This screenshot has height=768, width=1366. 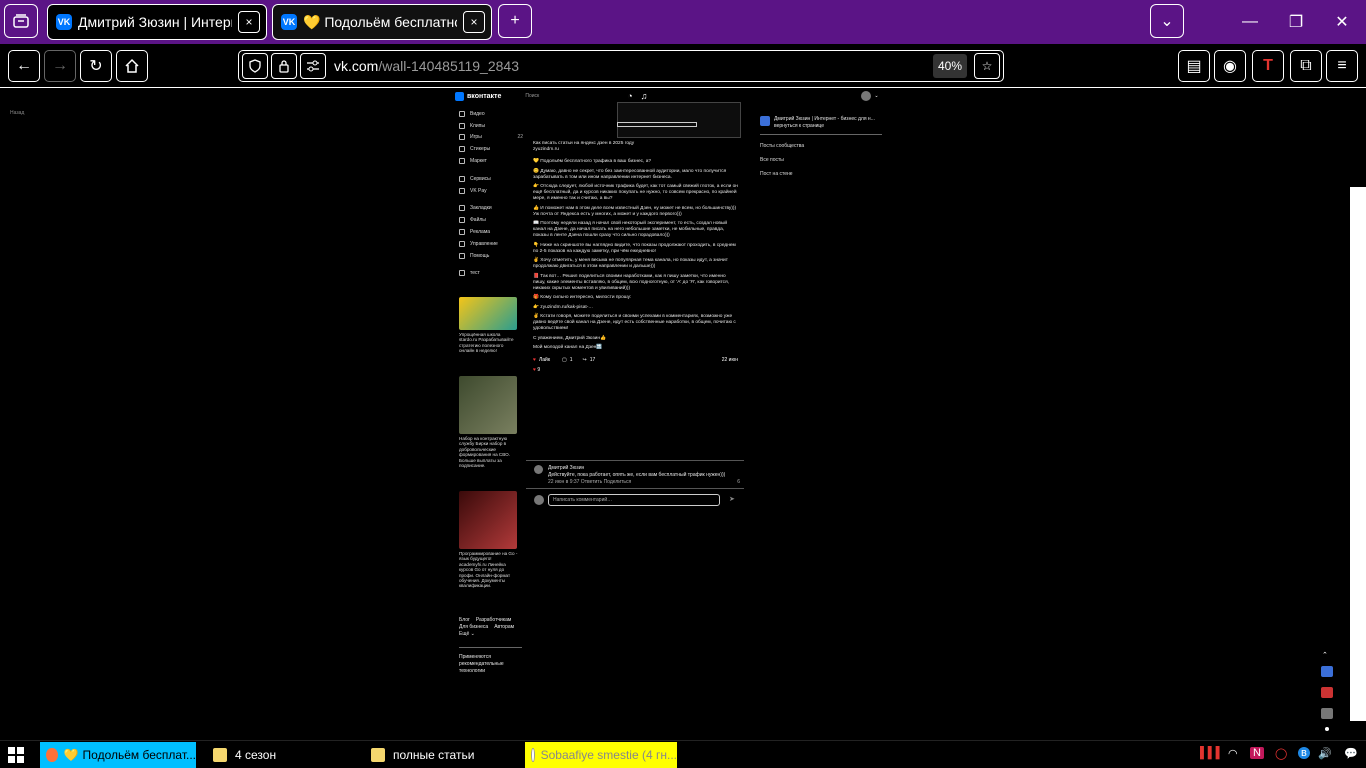 What do you see at coordinates (157, 22) in the screenshot?
I see `tab-1: VK Дмитрий Зюзин | Интернет - ×` at bounding box center [157, 22].